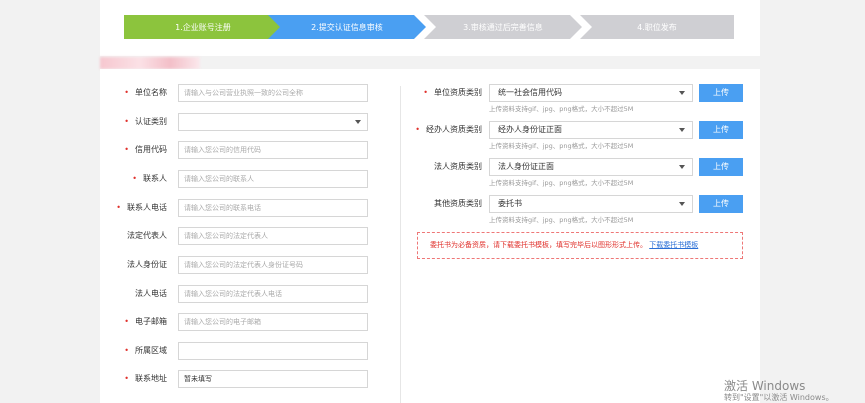 The image size is (865, 403). I want to click on step-1: 1.企业账号注册, so click(203, 27).